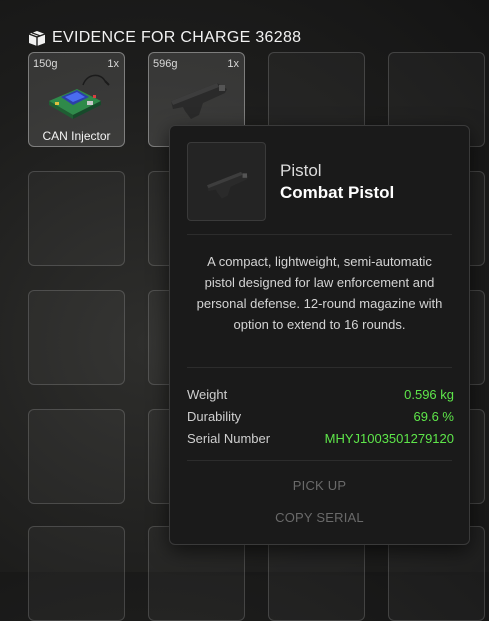 This screenshot has height=621, width=489. What do you see at coordinates (45, 64) in the screenshot?
I see `item-weight: 150g` at bounding box center [45, 64].